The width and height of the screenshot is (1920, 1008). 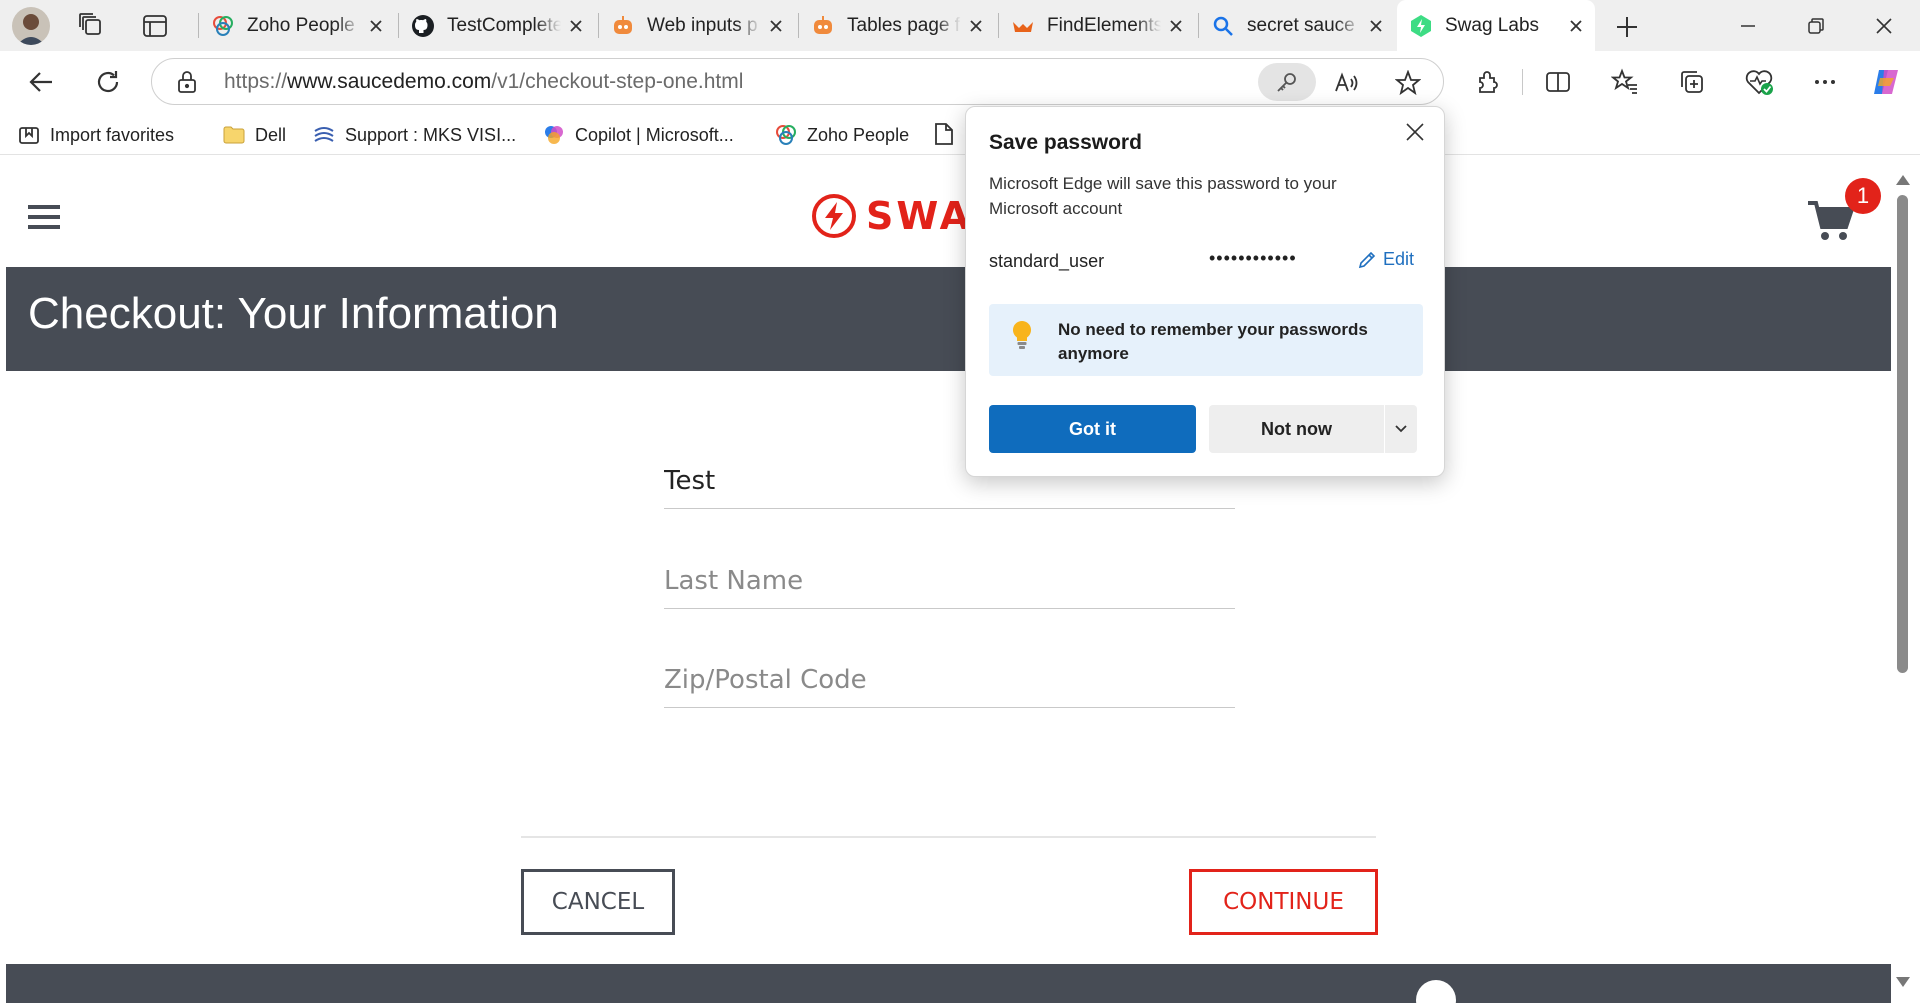 What do you see at coordinates (948, 837) in the screenshot?
I see `checkout-divider` at bounding box center [948, 837].